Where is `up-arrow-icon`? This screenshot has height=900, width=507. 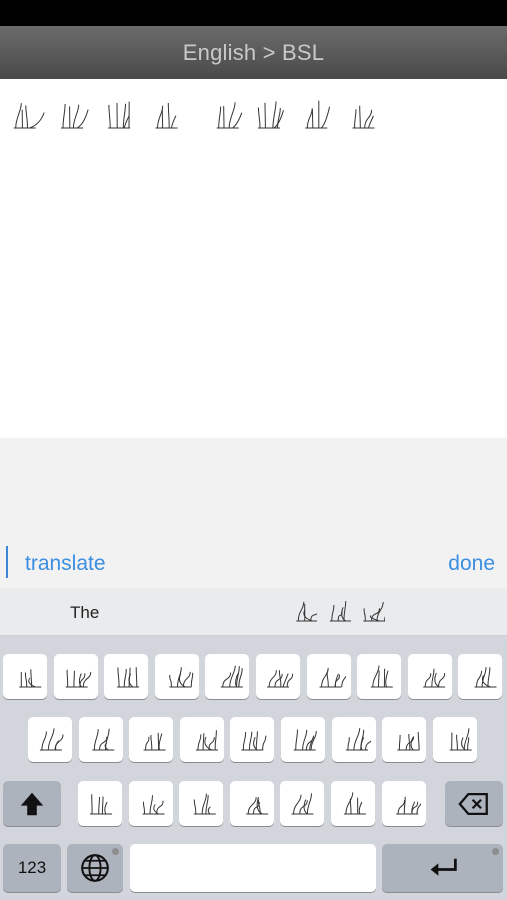 up-arrow-icon is located at coordinates (32, 803).